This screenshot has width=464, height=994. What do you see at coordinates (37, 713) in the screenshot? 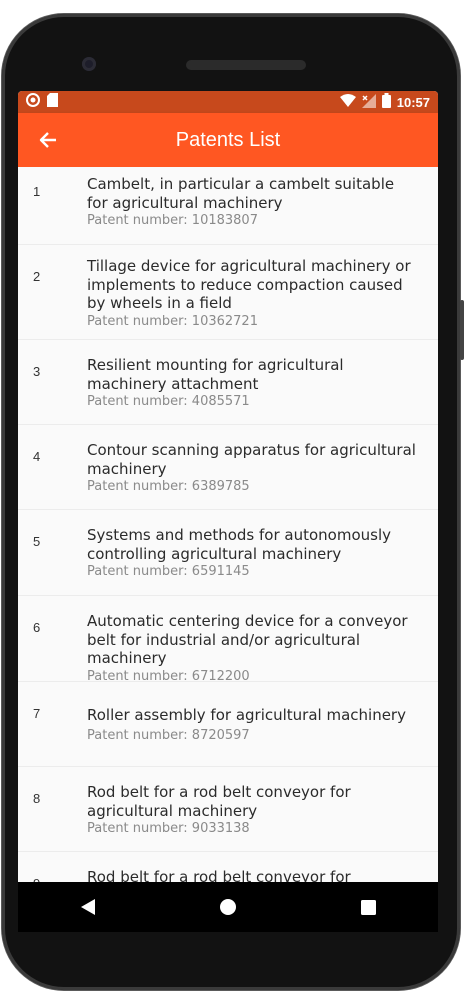
I see `item-index: 7` at bounding box center [37, 713].